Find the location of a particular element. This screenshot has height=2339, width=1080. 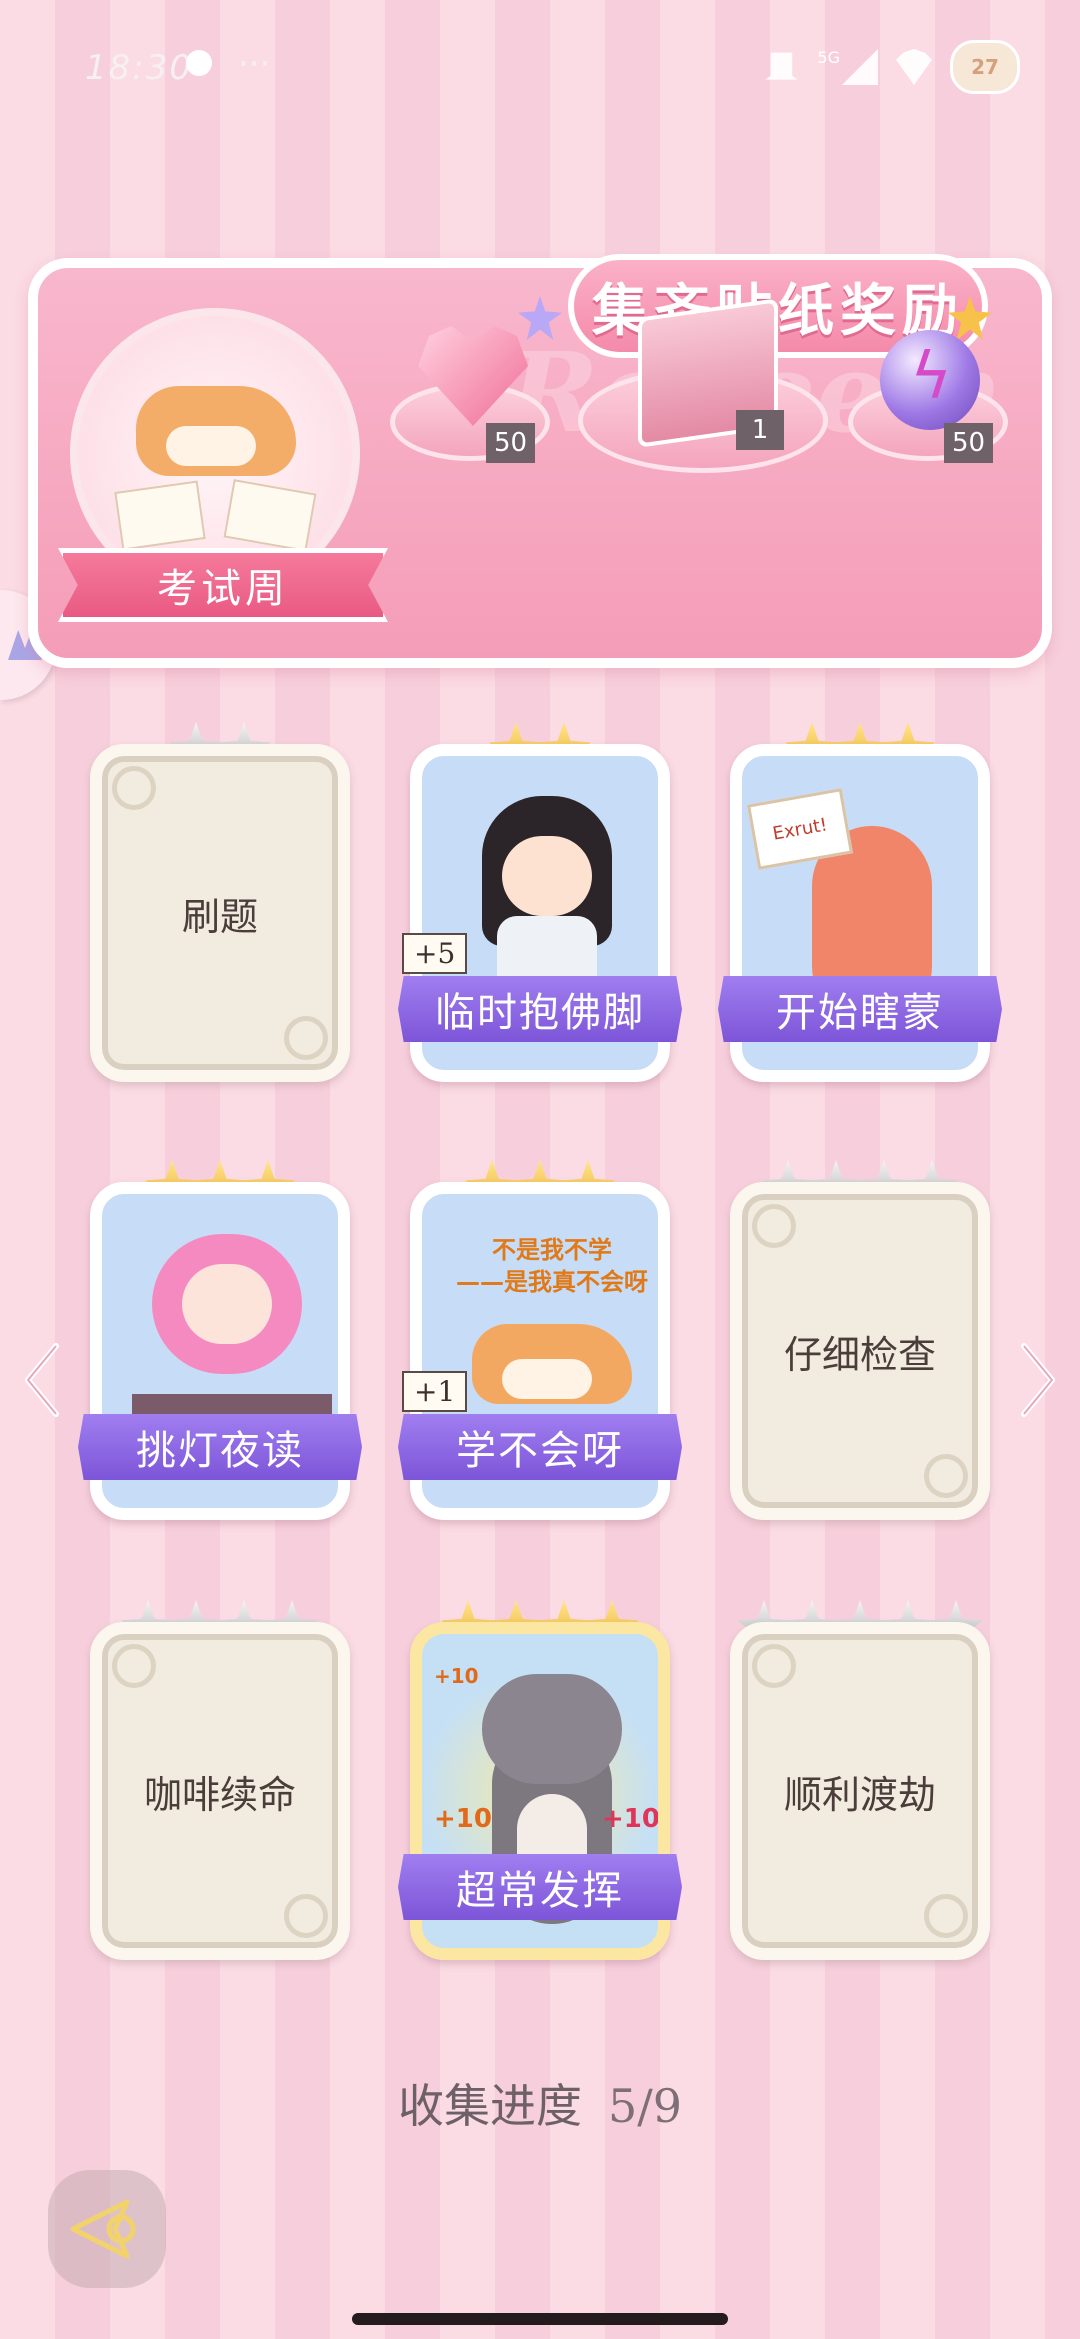

signal-icon is located at coordinates (860, 67).